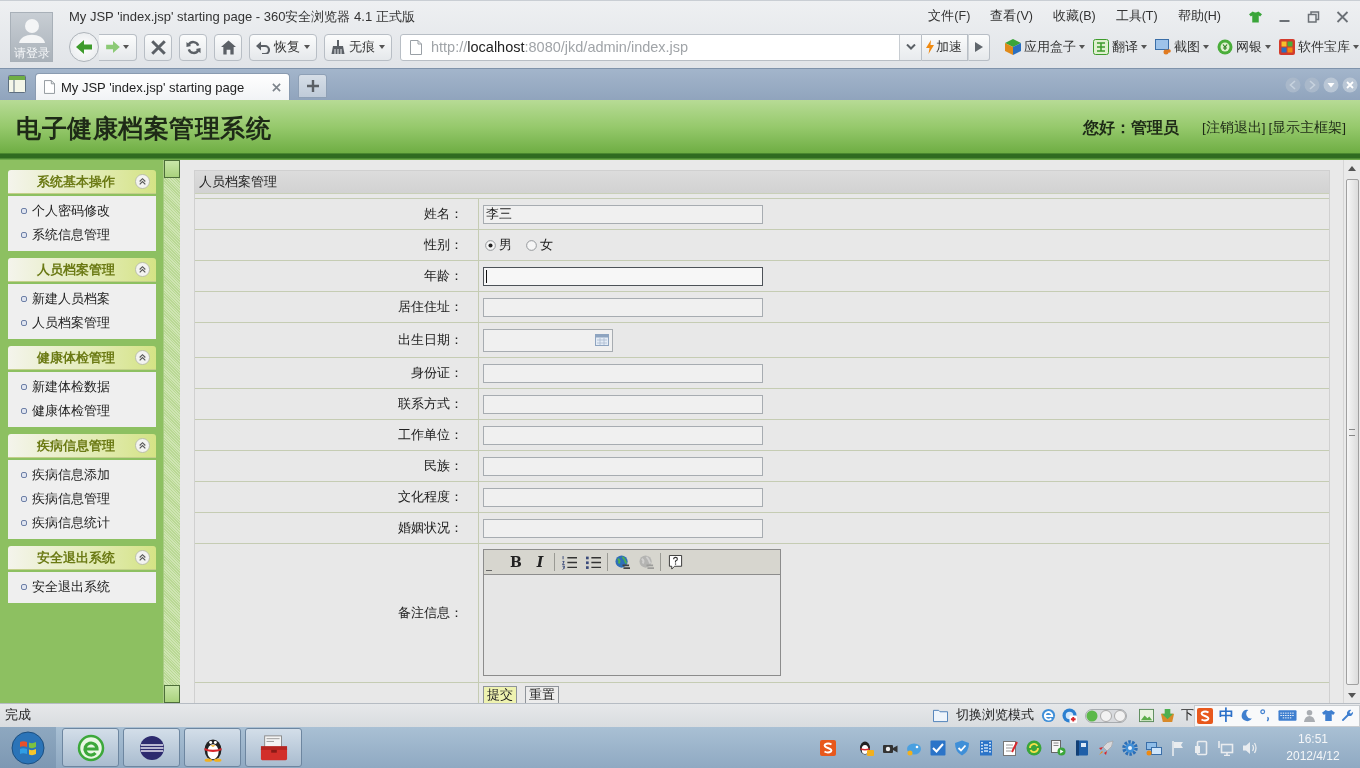  What do you see at coordinates (1058, 747) in the screenshot?
I see `document-play-icon` at bounding box center [1058, 747].